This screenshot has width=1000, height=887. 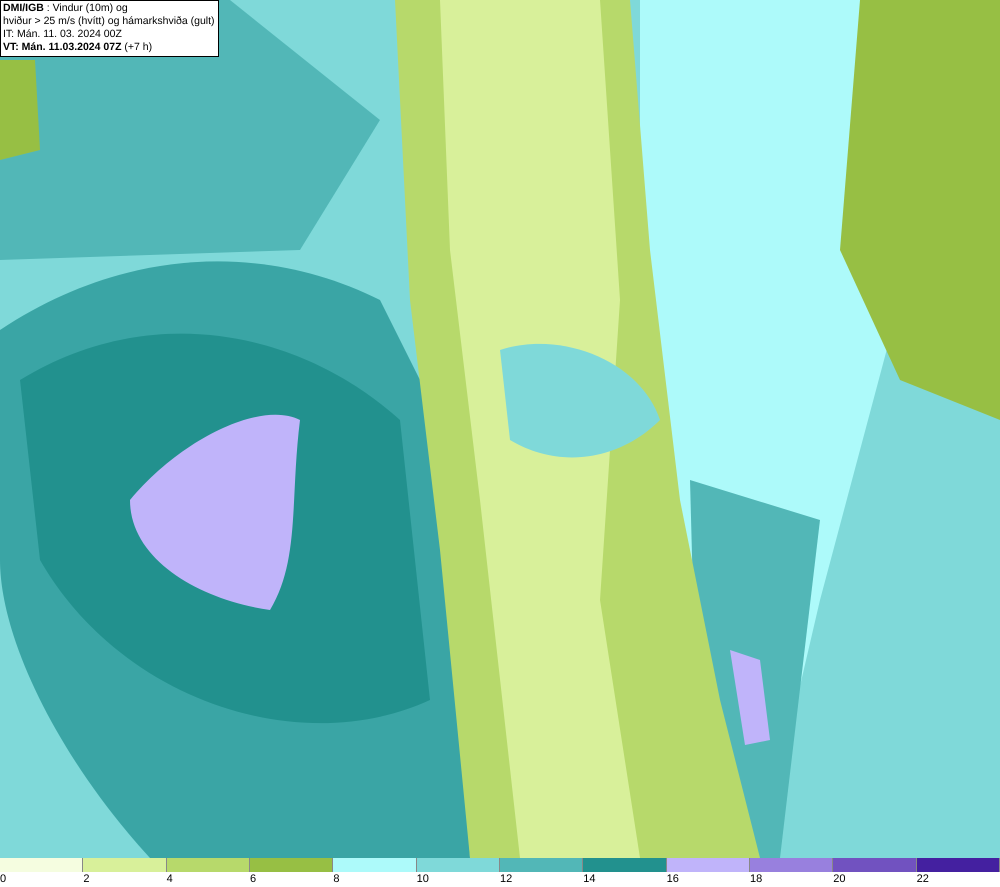 What do you see at coordinates (3, 879) in the screenshot?
I see `legend-label: 0` at bounding box center [3, 879].